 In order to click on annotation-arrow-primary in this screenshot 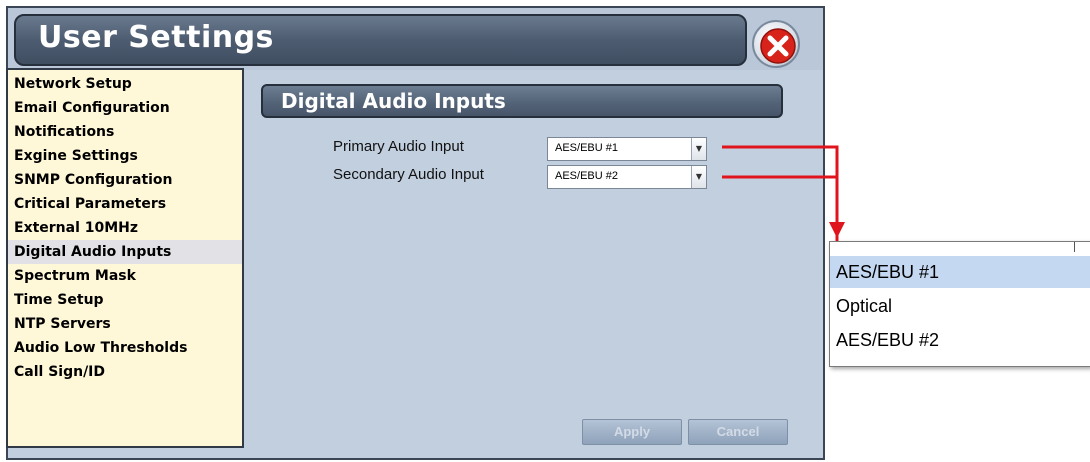, I will do `click(780, 221)`.